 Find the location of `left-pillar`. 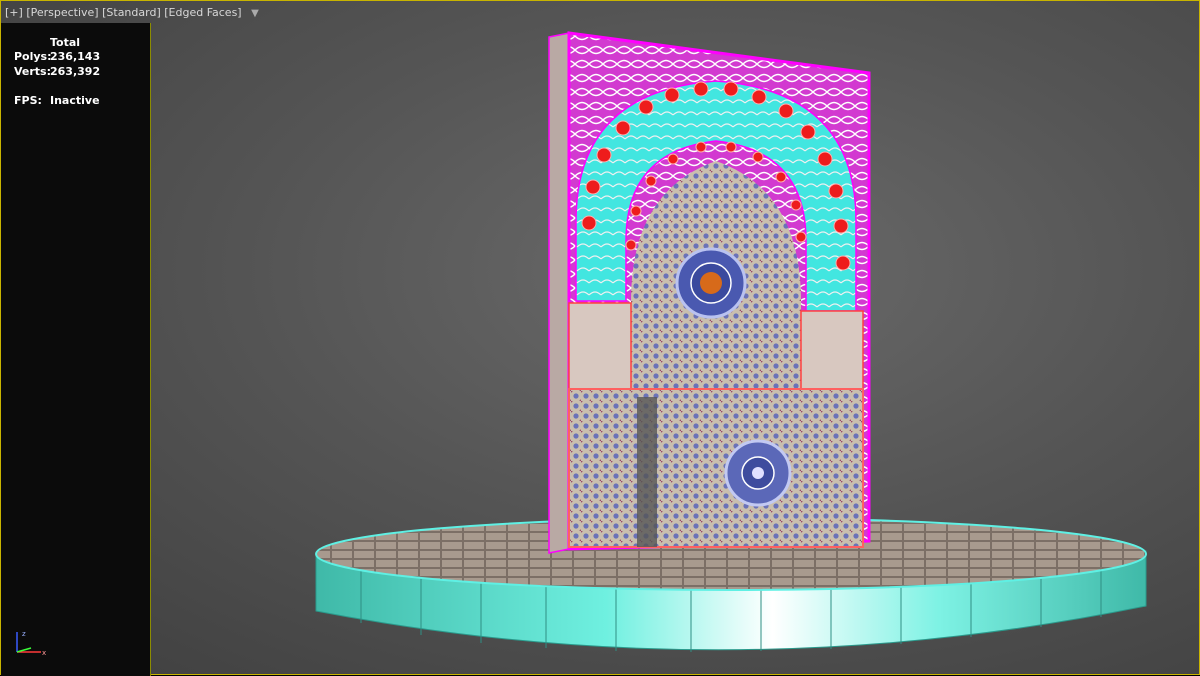

left-pillar is located at coordinates (600, 346).